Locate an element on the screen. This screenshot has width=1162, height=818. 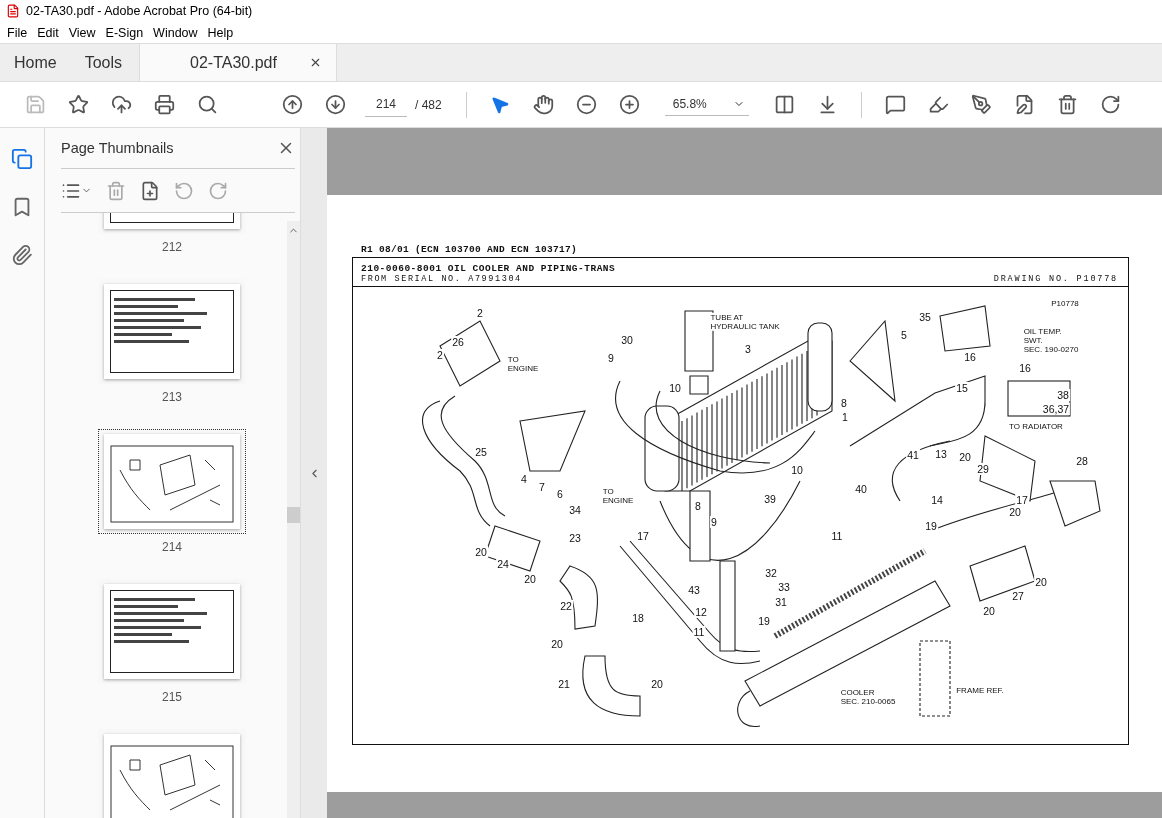
part-number-label: 43 is located at coordinates (694, 590).